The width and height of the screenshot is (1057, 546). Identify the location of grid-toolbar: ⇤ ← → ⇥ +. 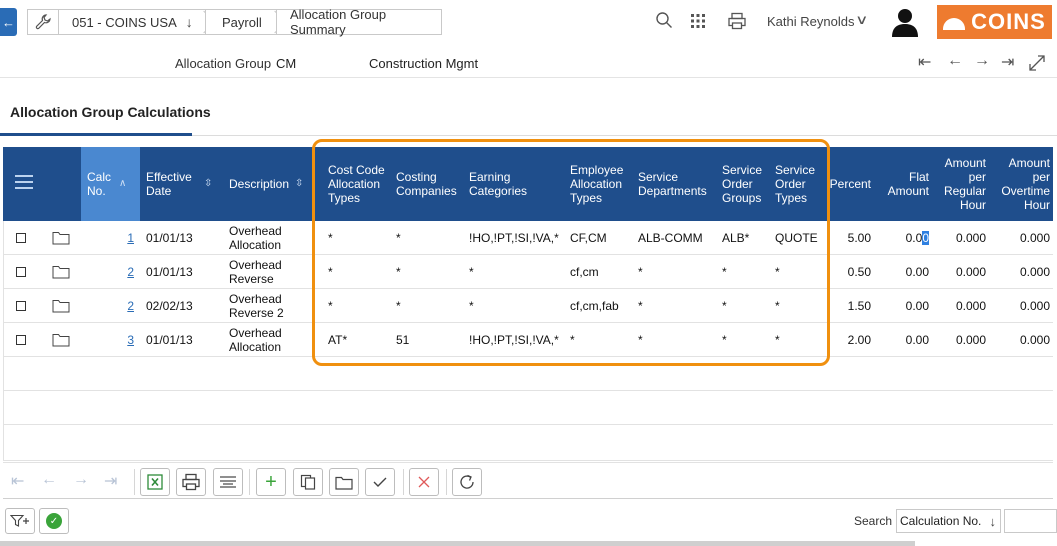
(528, 480).